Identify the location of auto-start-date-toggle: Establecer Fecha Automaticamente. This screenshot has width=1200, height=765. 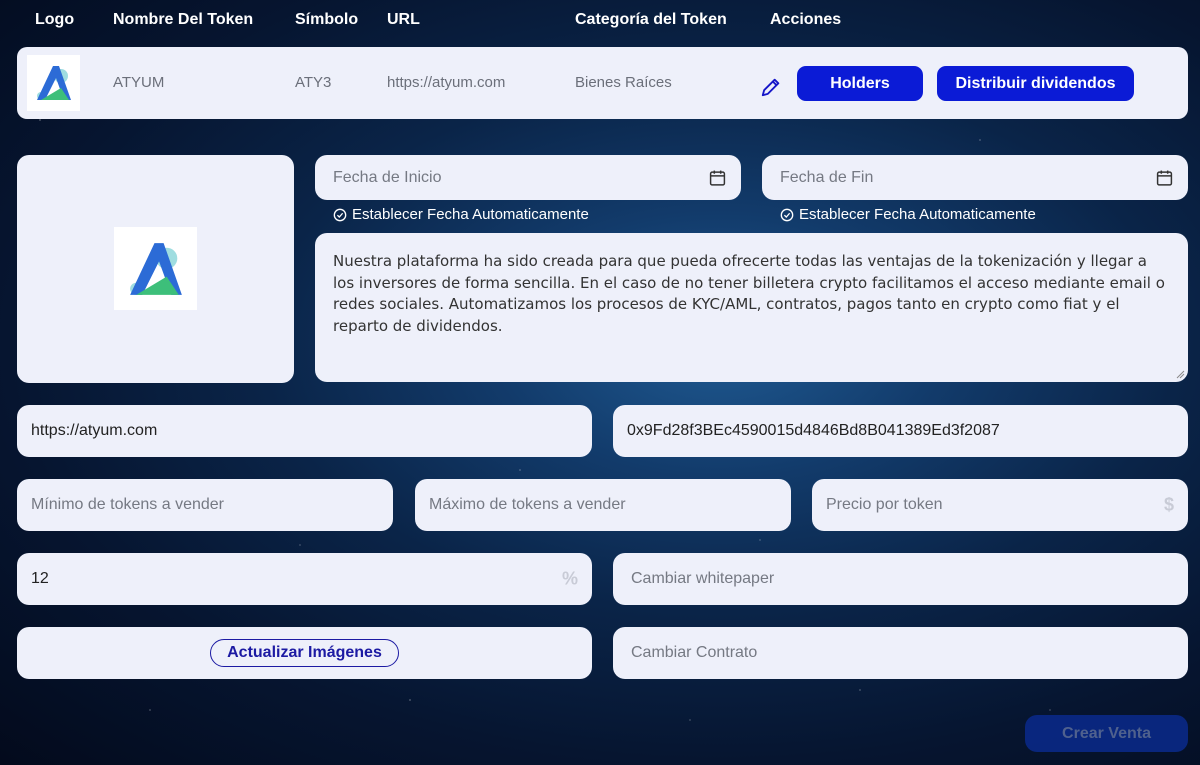
(461, 214).